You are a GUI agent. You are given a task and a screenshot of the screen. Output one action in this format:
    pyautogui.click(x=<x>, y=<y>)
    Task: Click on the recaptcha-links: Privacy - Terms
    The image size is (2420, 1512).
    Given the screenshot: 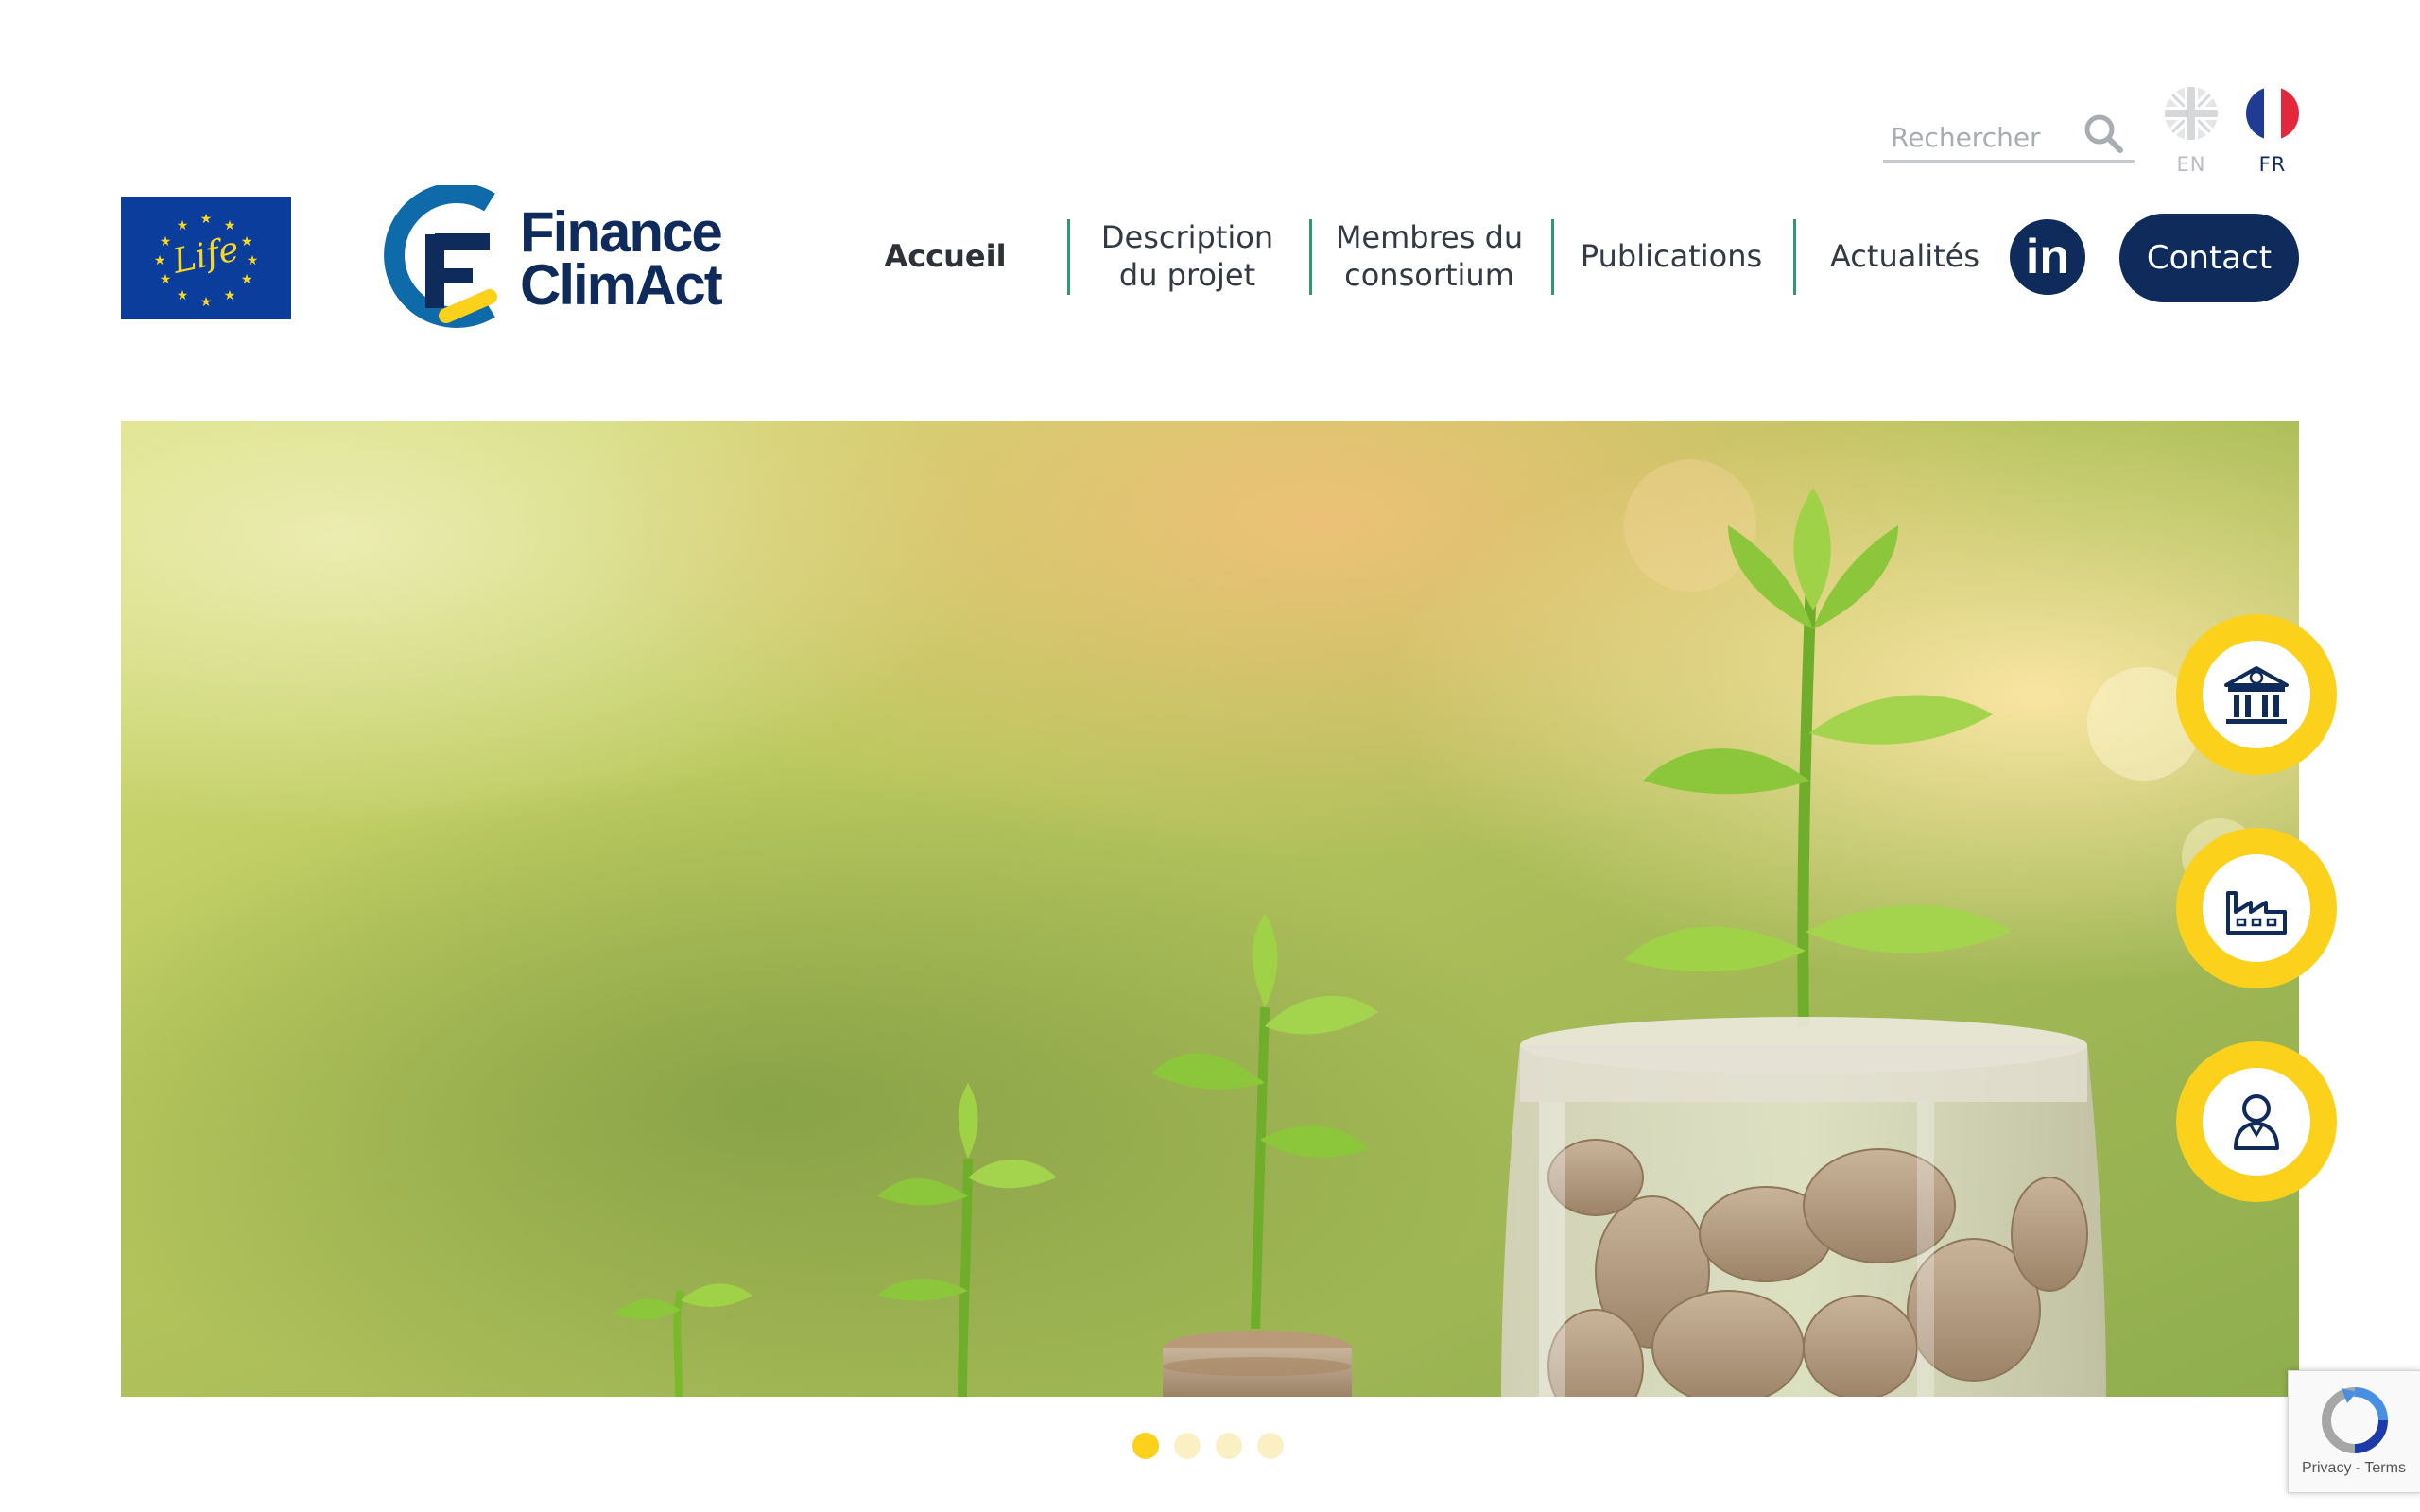 What is the action you would take?
    pyautogui.click(x=2354, y=1468)
    